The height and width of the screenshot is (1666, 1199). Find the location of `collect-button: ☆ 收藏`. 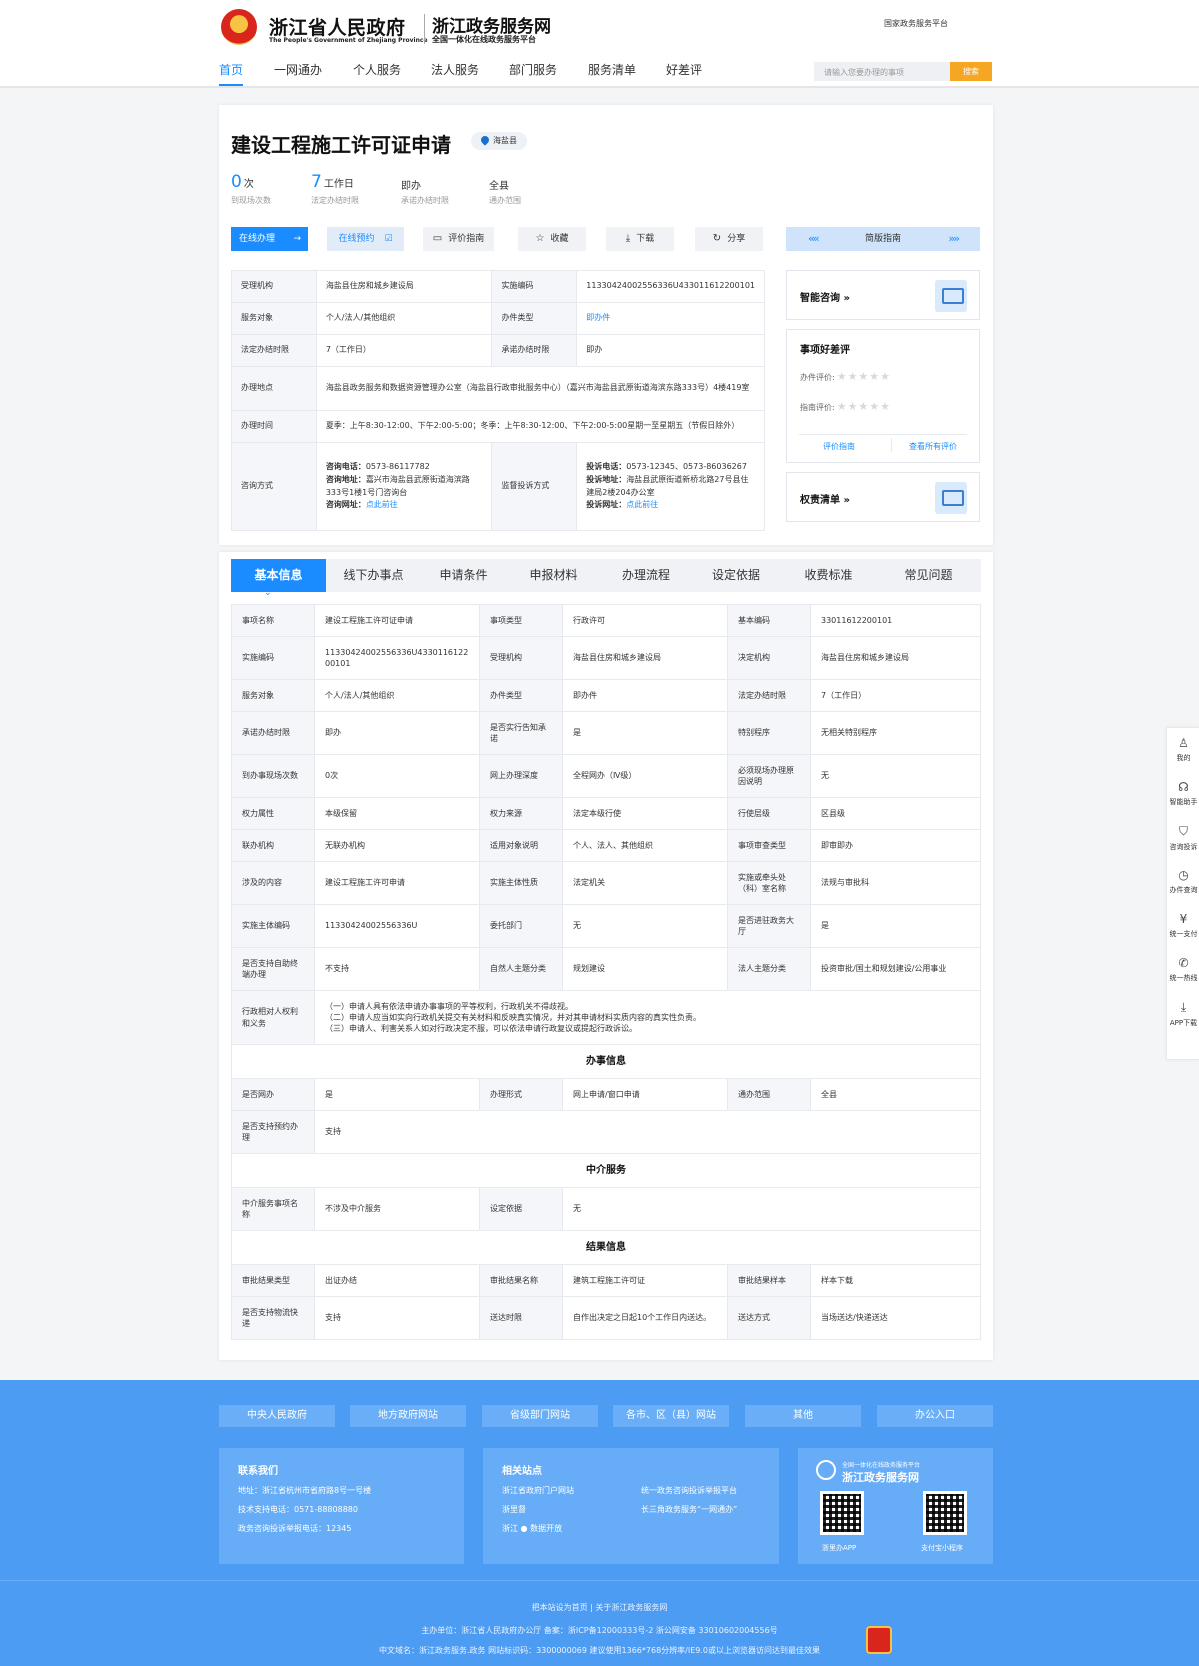

collect-button: ☆ 收藏 is located at coordinates (552, 239).